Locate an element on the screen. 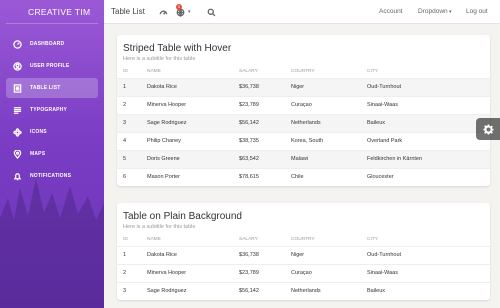 The width and height of the screenshot is (500, 308). notification-count-badge: 5 is located at coordinates (179, 7).